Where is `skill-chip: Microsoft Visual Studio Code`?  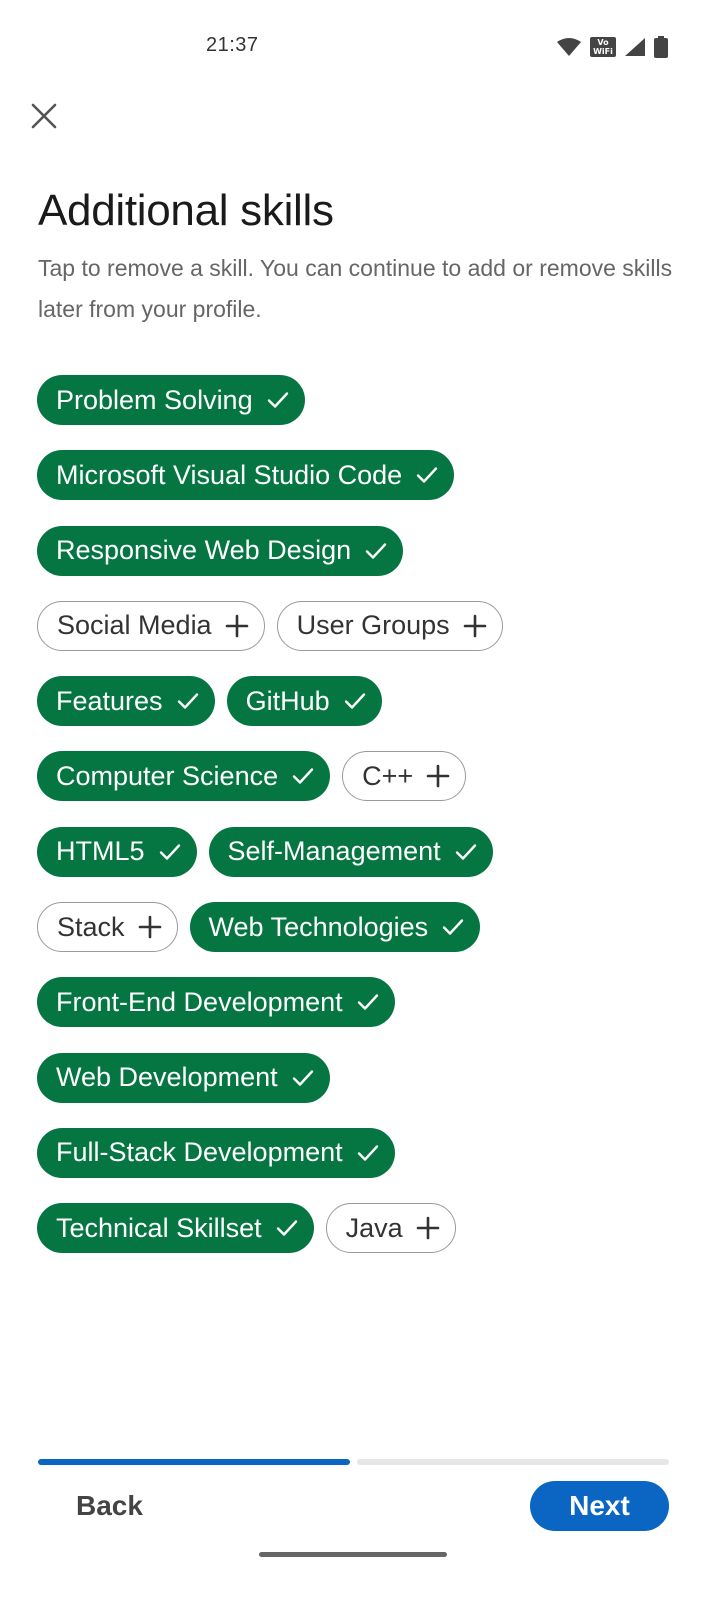
skill-chip: Microsoft Visual Studio Code is located at coordinates (246, 475).